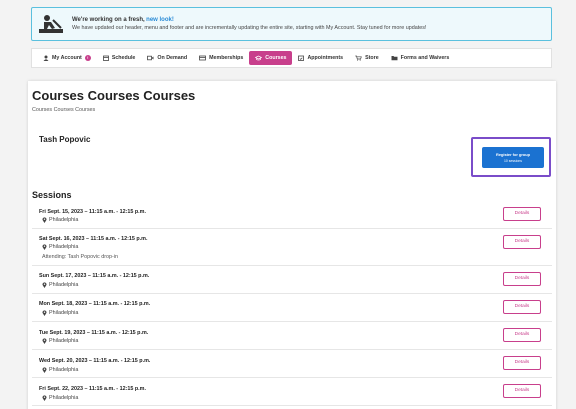 The image size is (576, 409). Describe the element at coordinates (259, 58) in the screenshot. I see `courses-icon` at that location.